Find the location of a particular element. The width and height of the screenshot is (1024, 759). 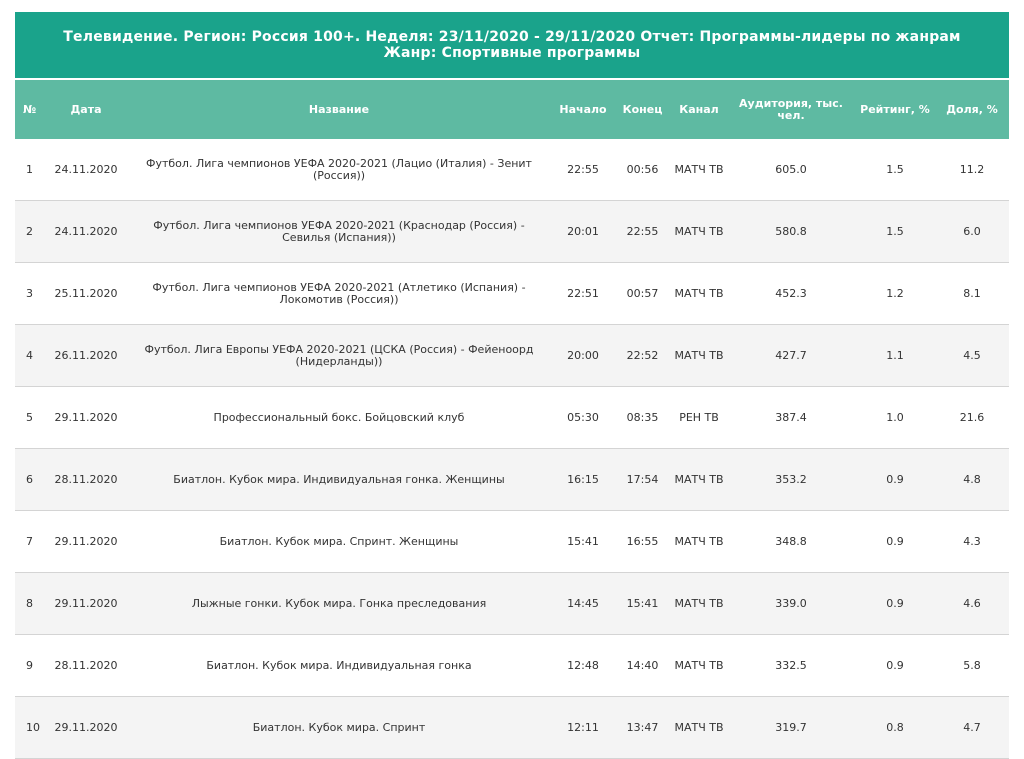

cell-end: 15:41 is located at coordinates (642, 603).